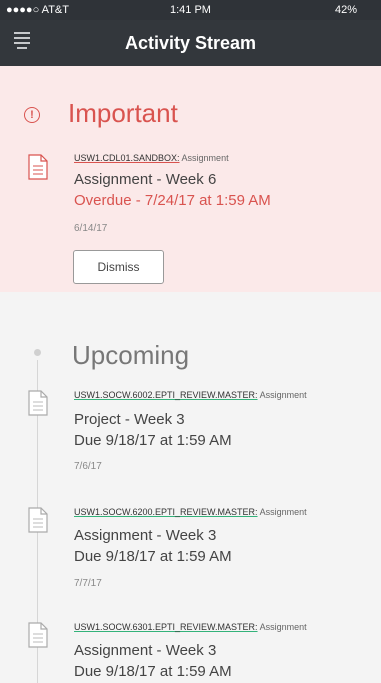  Describe the element at coordinates (166, 395) in the screenshot. I see `course-code-link: USW1.SOCW.6002.EPTI_REVIEW.MASTER:` at that location.